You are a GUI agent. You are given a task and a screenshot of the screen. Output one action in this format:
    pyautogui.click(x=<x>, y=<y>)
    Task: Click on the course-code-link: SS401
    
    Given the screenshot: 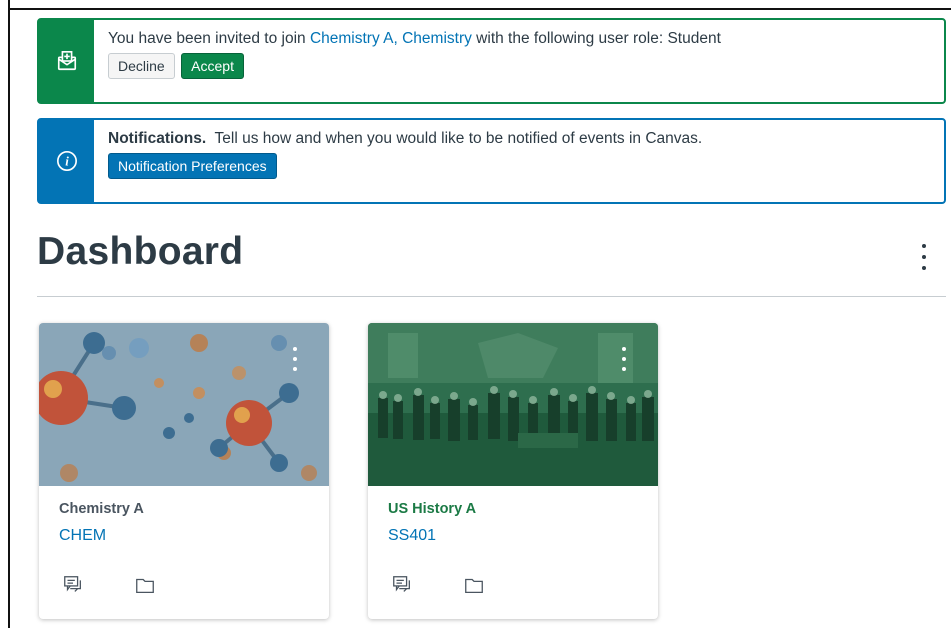 What is the action you would take?
    pyautogui.click(x=513, y=536)
    